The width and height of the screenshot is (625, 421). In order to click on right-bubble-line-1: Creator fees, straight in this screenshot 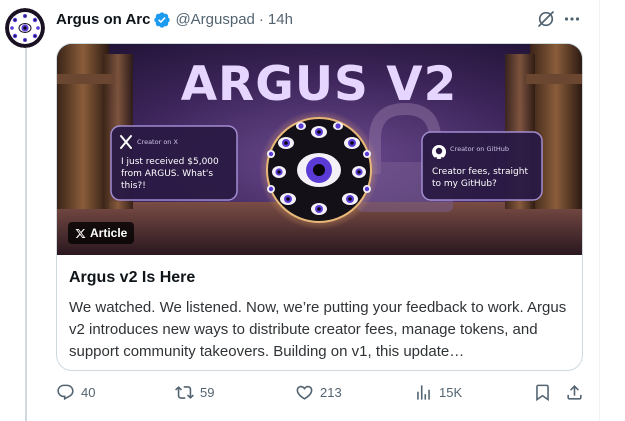, I will do `click(480, 172)`.